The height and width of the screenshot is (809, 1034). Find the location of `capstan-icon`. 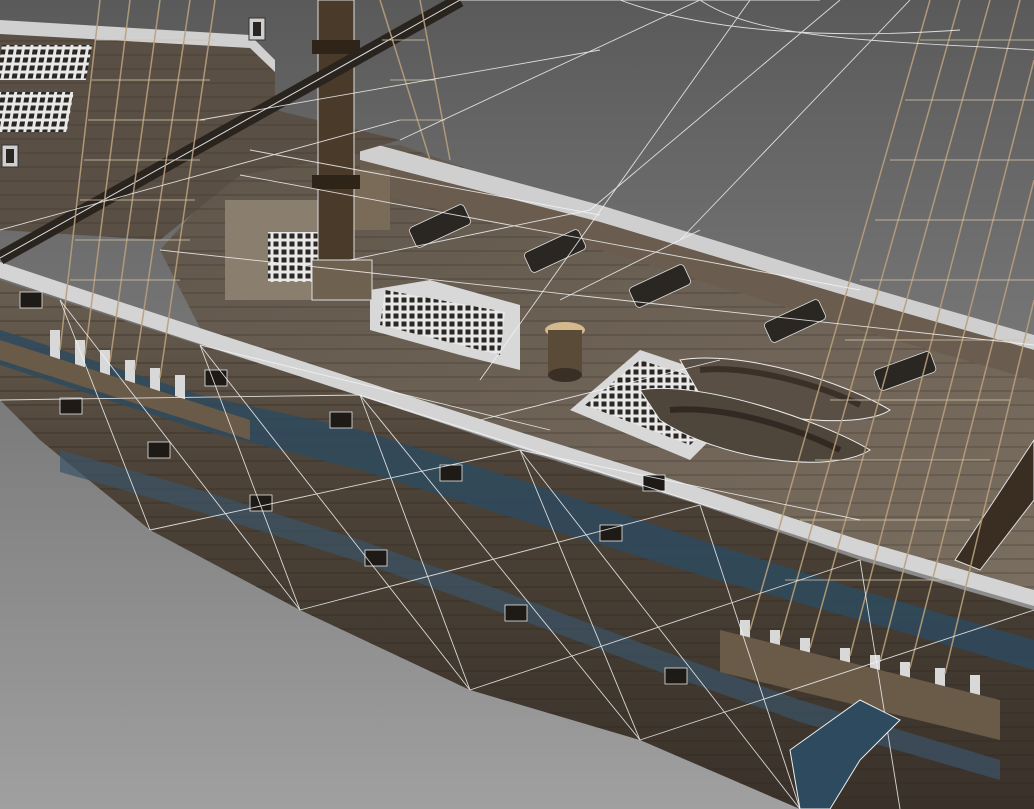

capstan-icon is located at coordinates (565, 352).